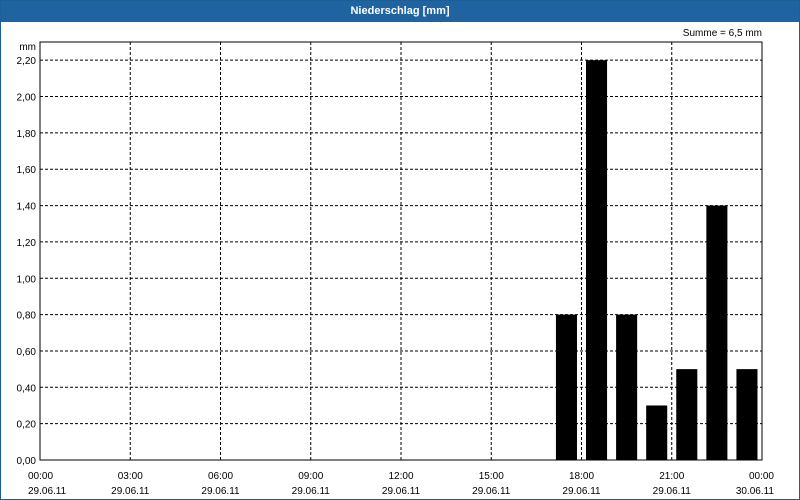  I want to click on y-tick-label: 1,00, so click(27, 279).